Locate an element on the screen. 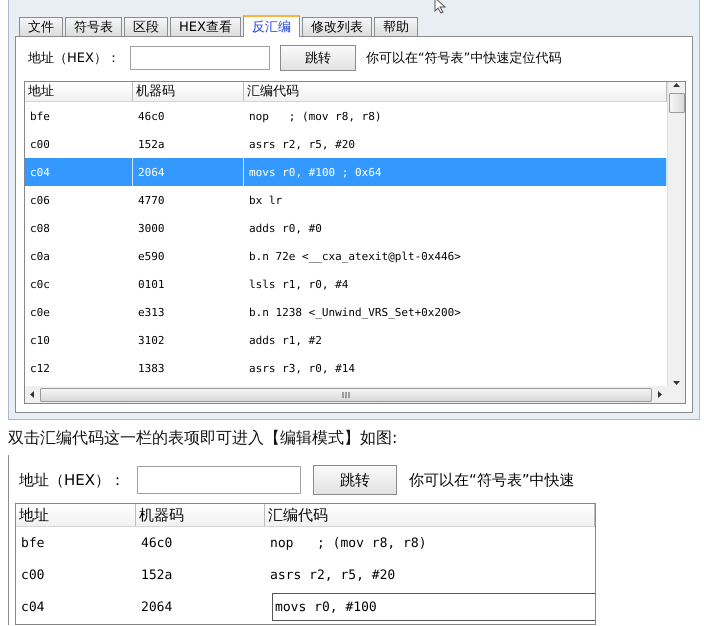 Image resolution: width=704 pixels, height=626 pixels. table-cell-text: asrs r3, r0, #14 is located at coordinates (302, 368).